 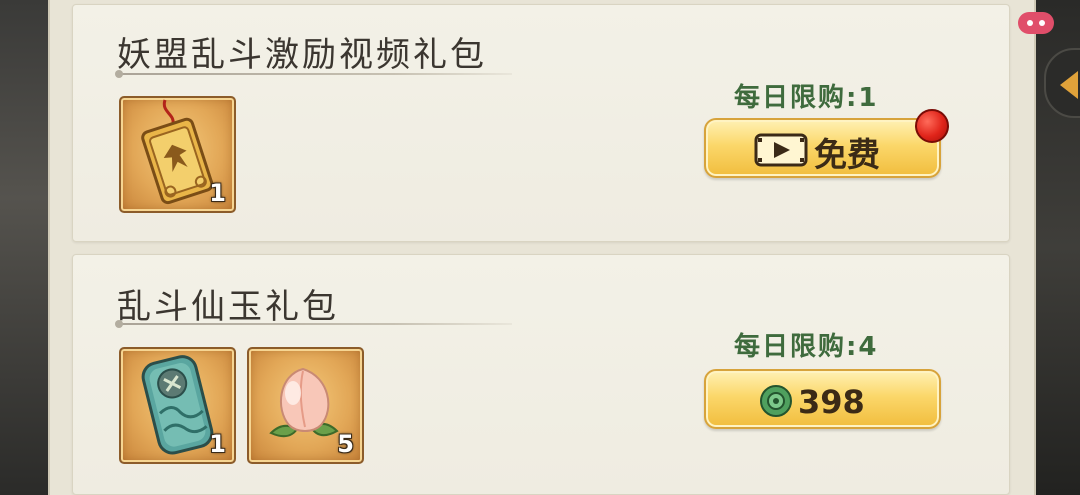 I want to click on notification-dot, so click(x=932, y=126).